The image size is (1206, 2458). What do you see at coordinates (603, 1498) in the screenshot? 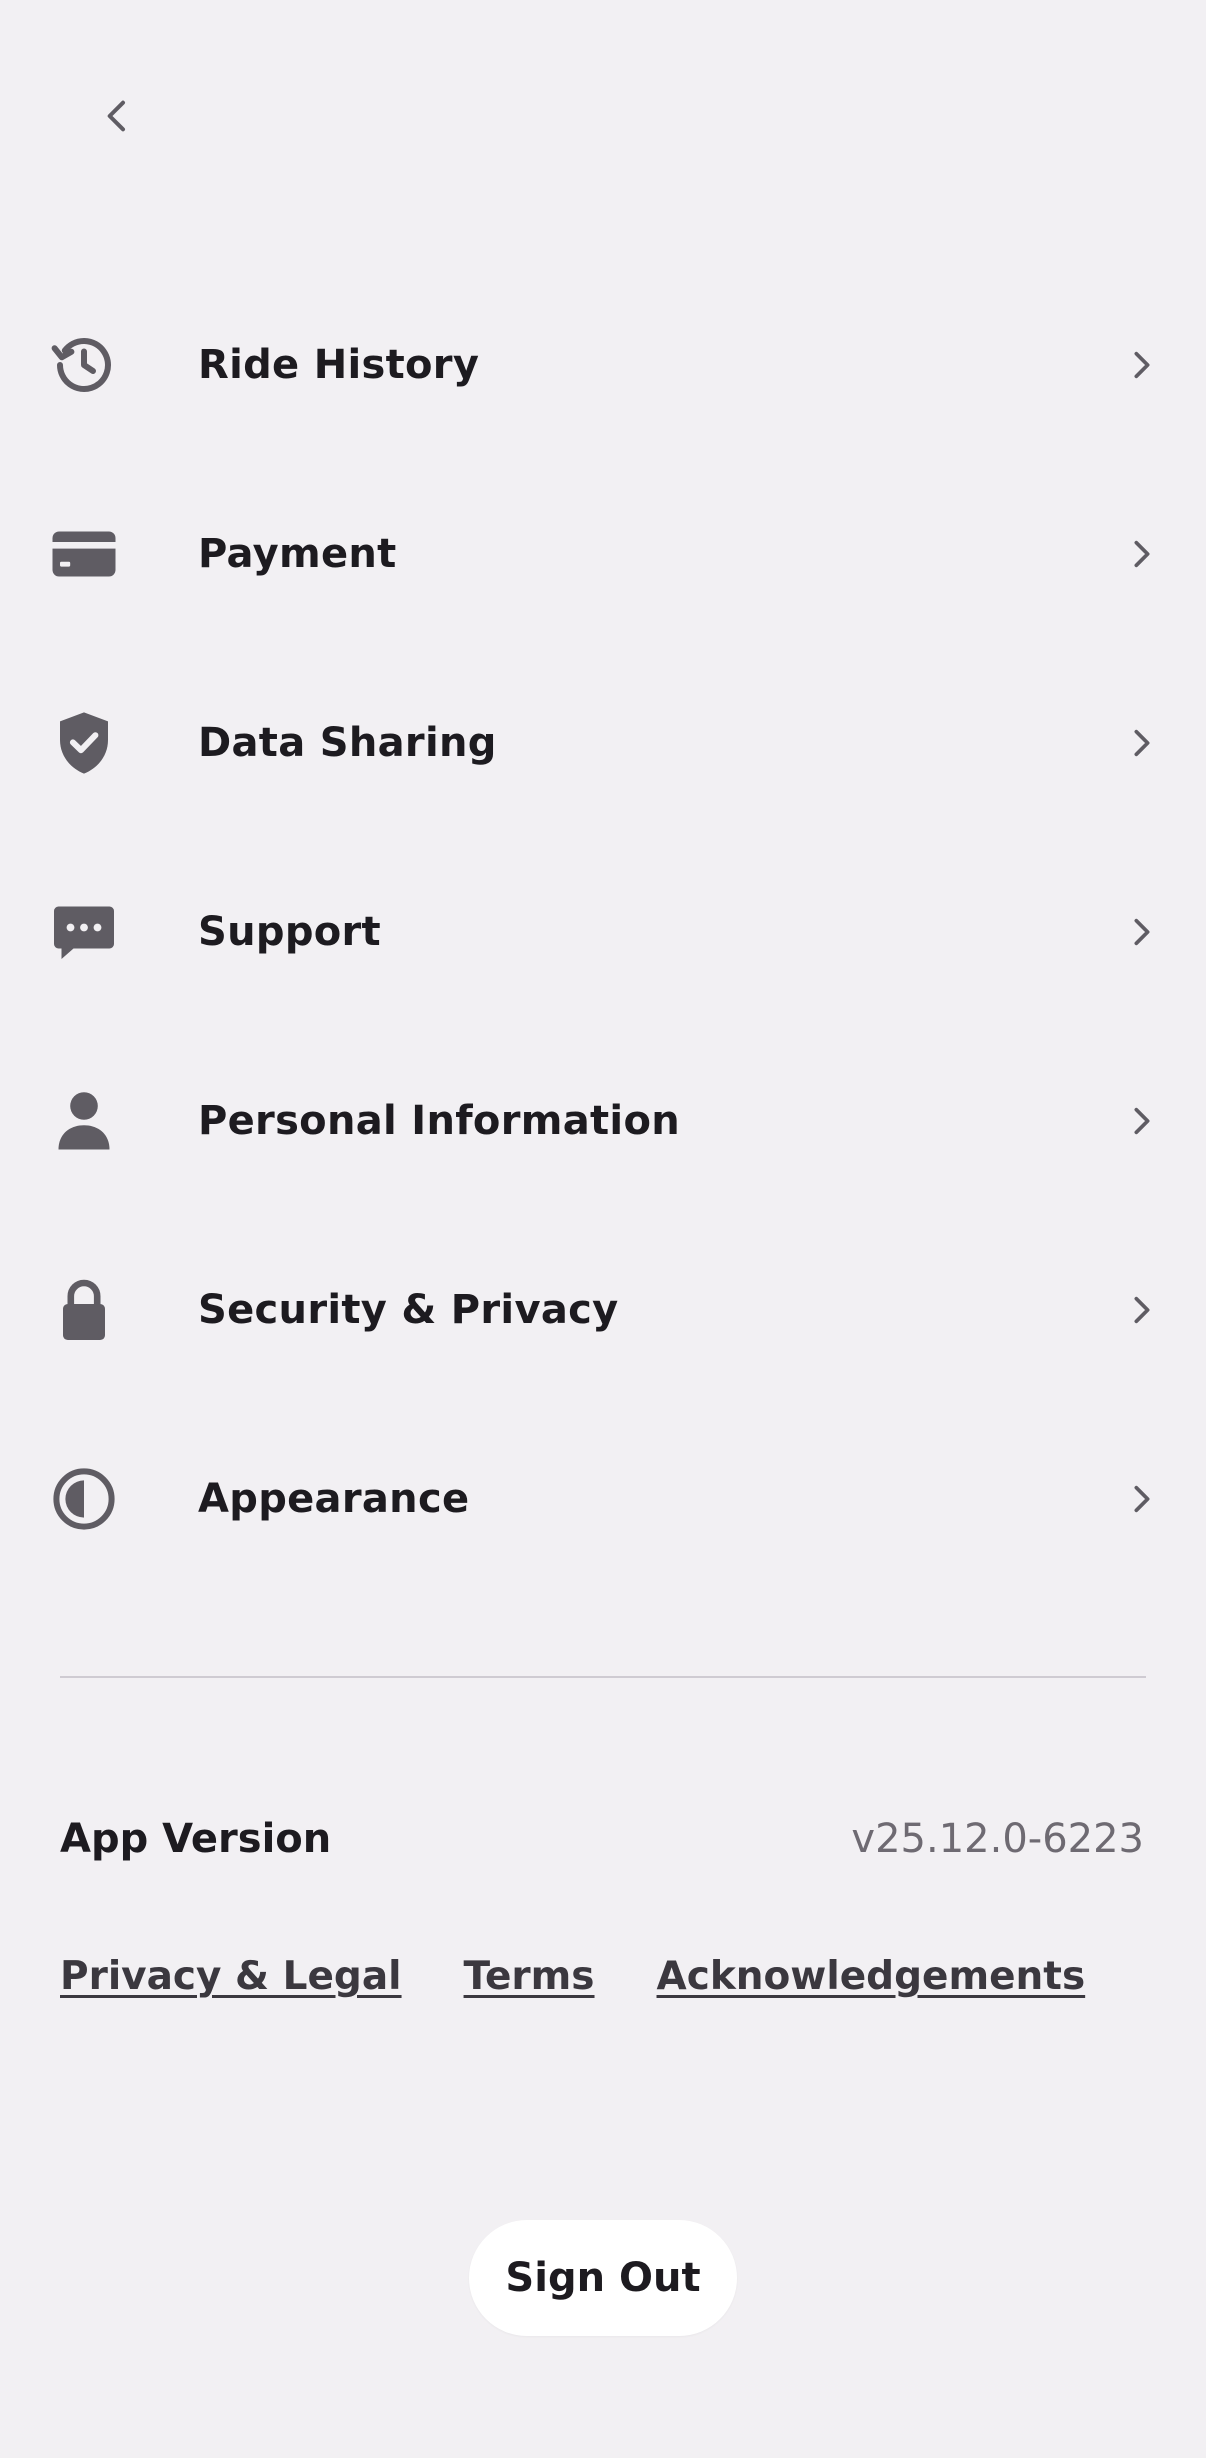
I see `menu-item-appearance: Appearance` at bounding box center [603, 1498].